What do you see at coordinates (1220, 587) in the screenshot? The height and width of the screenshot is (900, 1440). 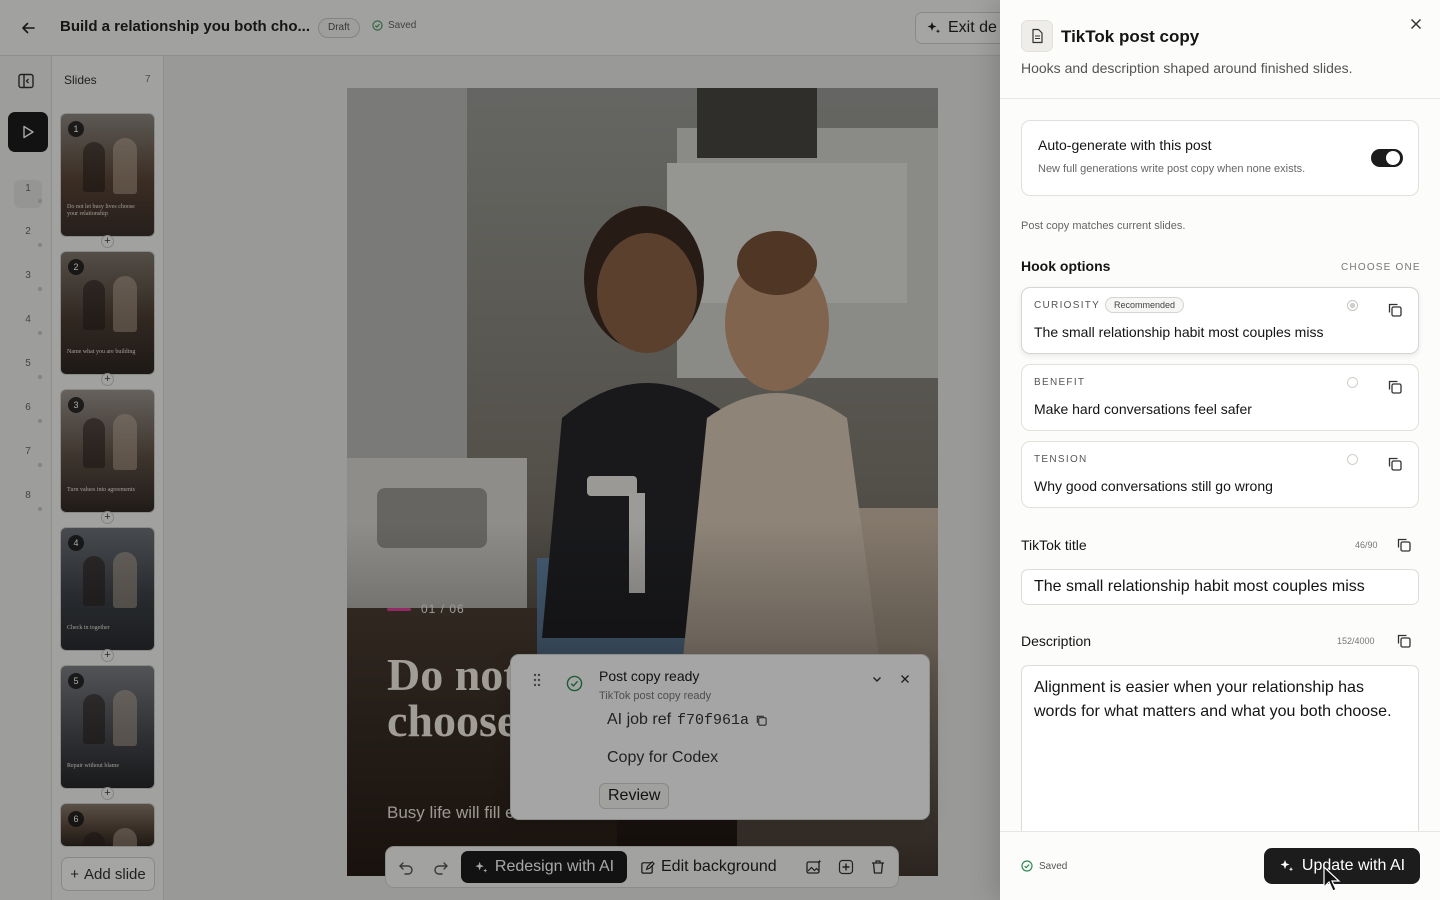 I see `tiktok-title-input` at bounding box center [1220, 587].